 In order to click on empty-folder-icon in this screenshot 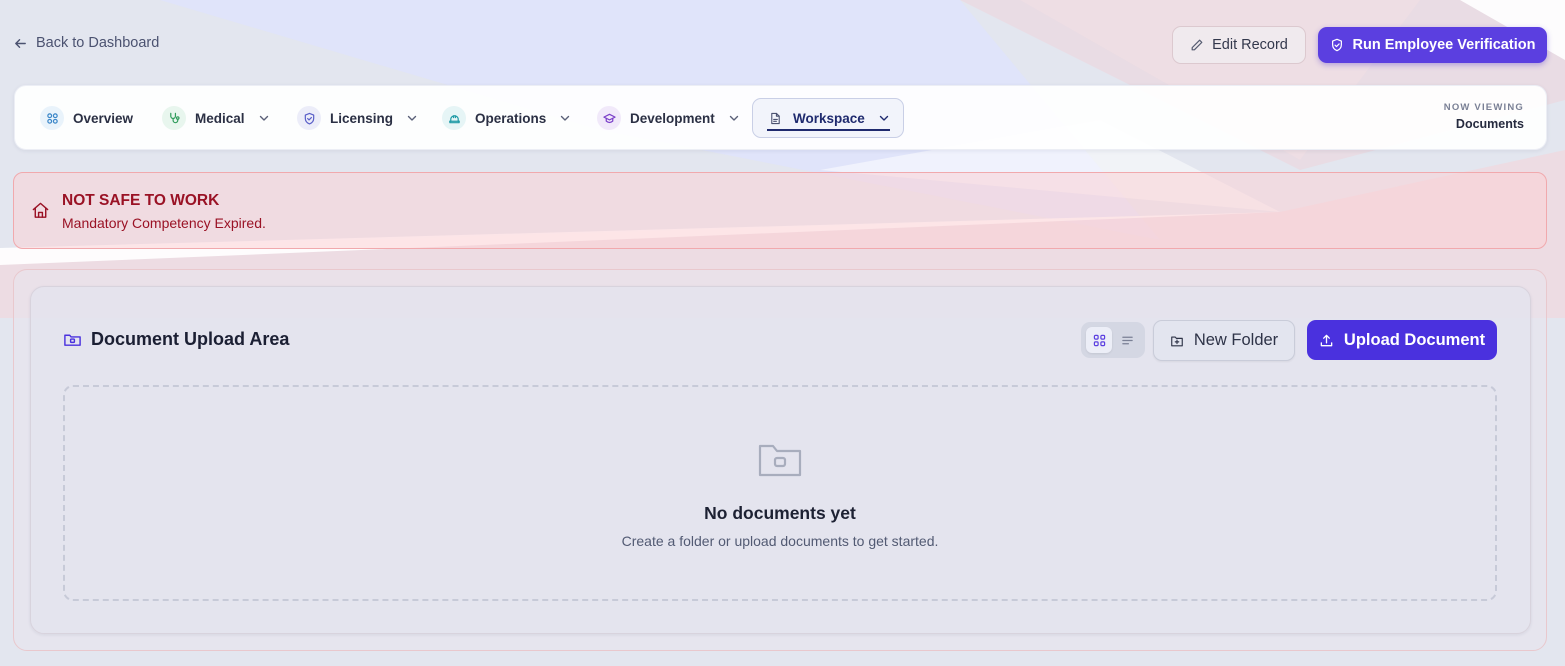, I will do `click(780, 460)`.